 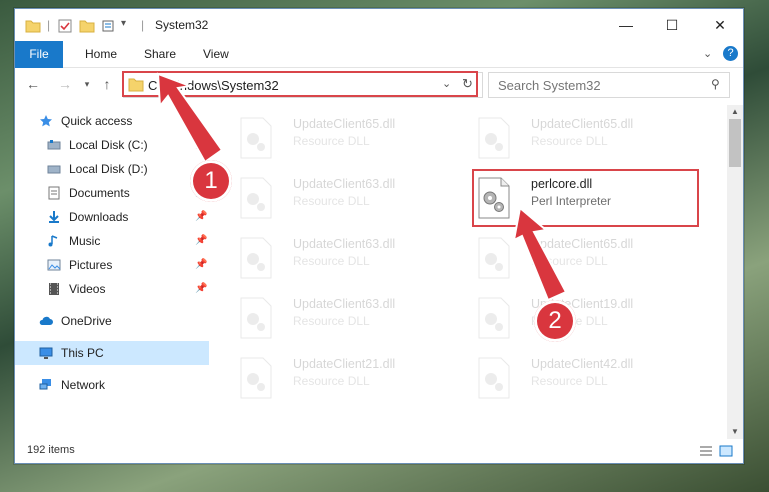 What do you see at coordinates (109, 26) in the screenshot?
I see `customize-icon` at bounding box center [109, 26].